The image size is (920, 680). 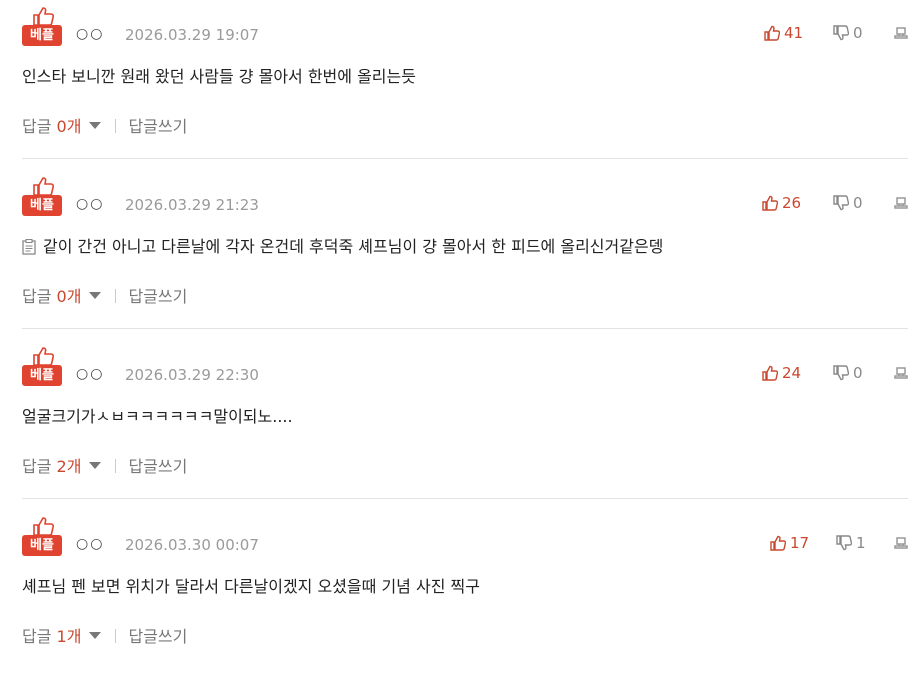 What do you see at coordinates (69, 636) in the screenshot?
I see `reply-count: 1개` at bounding box center [69, 636].